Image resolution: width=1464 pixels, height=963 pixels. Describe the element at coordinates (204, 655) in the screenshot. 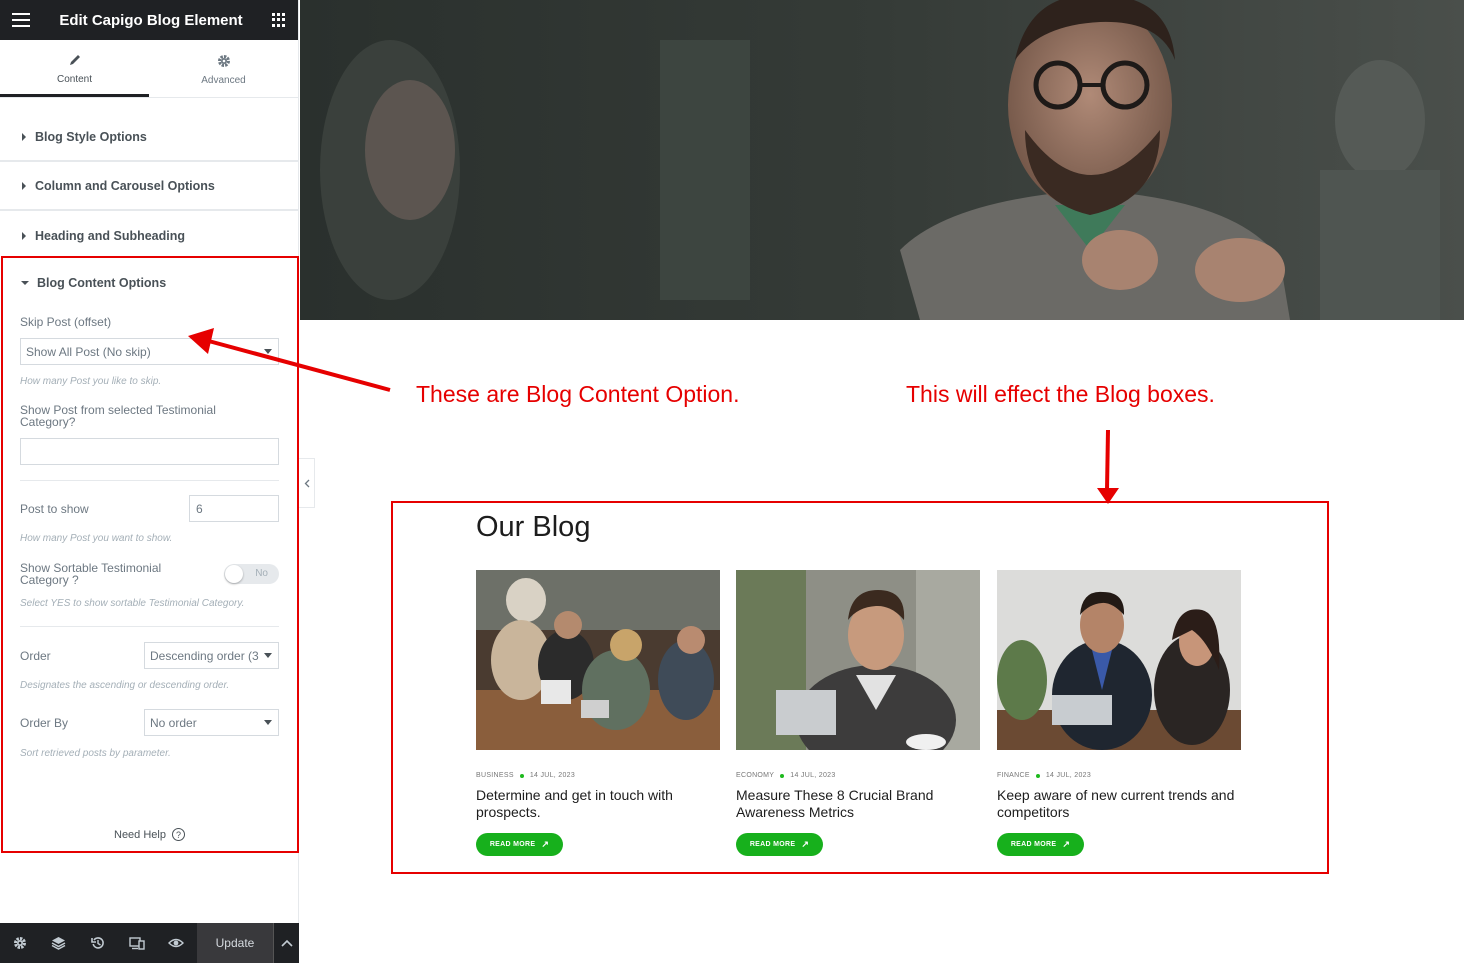

I see `order-value: Descending order (3` at that location.